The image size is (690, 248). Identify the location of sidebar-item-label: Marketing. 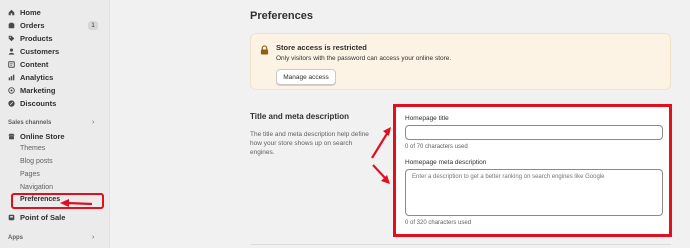
(38, 90).